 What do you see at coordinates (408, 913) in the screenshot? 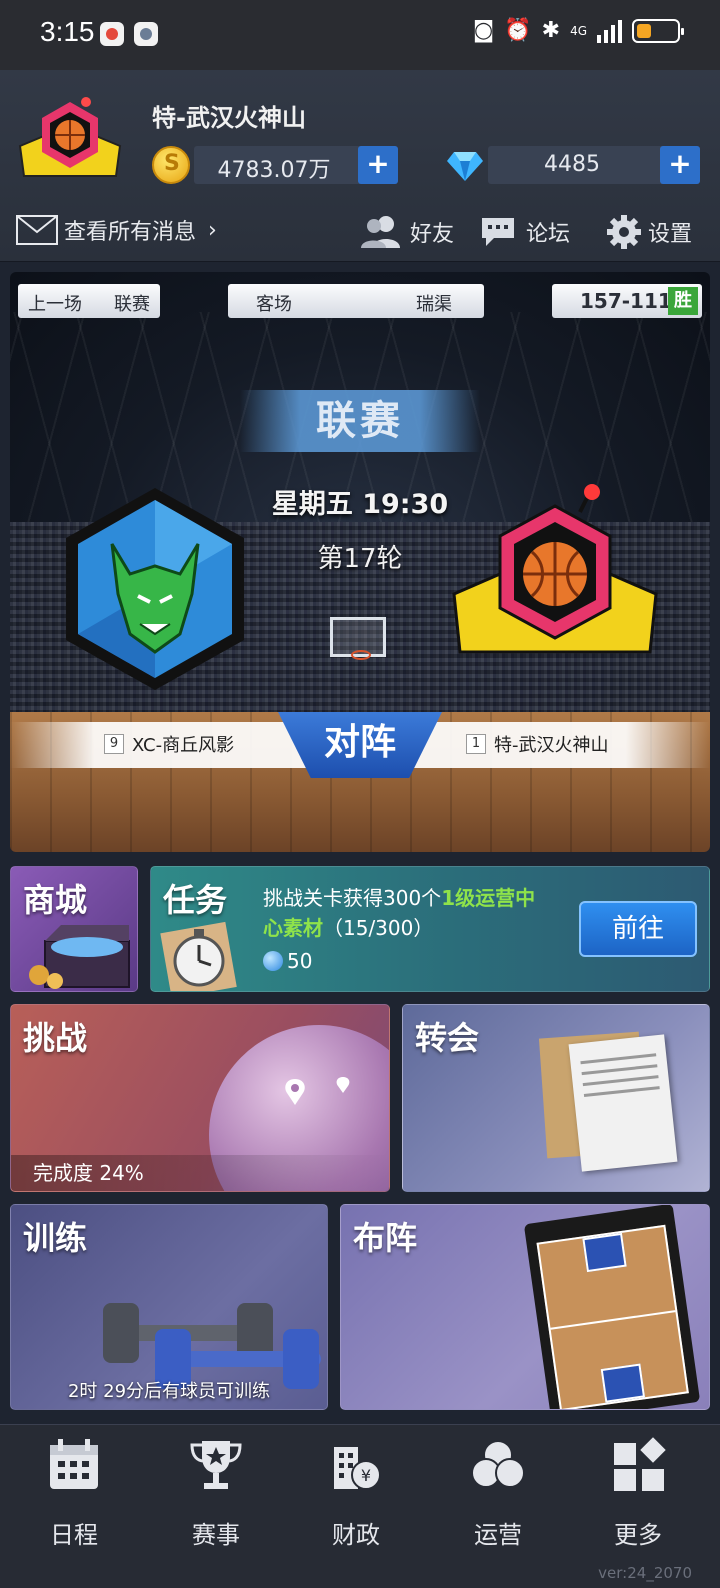
I see `task-description: 挑战关卡获得300个1级运营中心素材（15/300）` at bounding box center [408, 913].